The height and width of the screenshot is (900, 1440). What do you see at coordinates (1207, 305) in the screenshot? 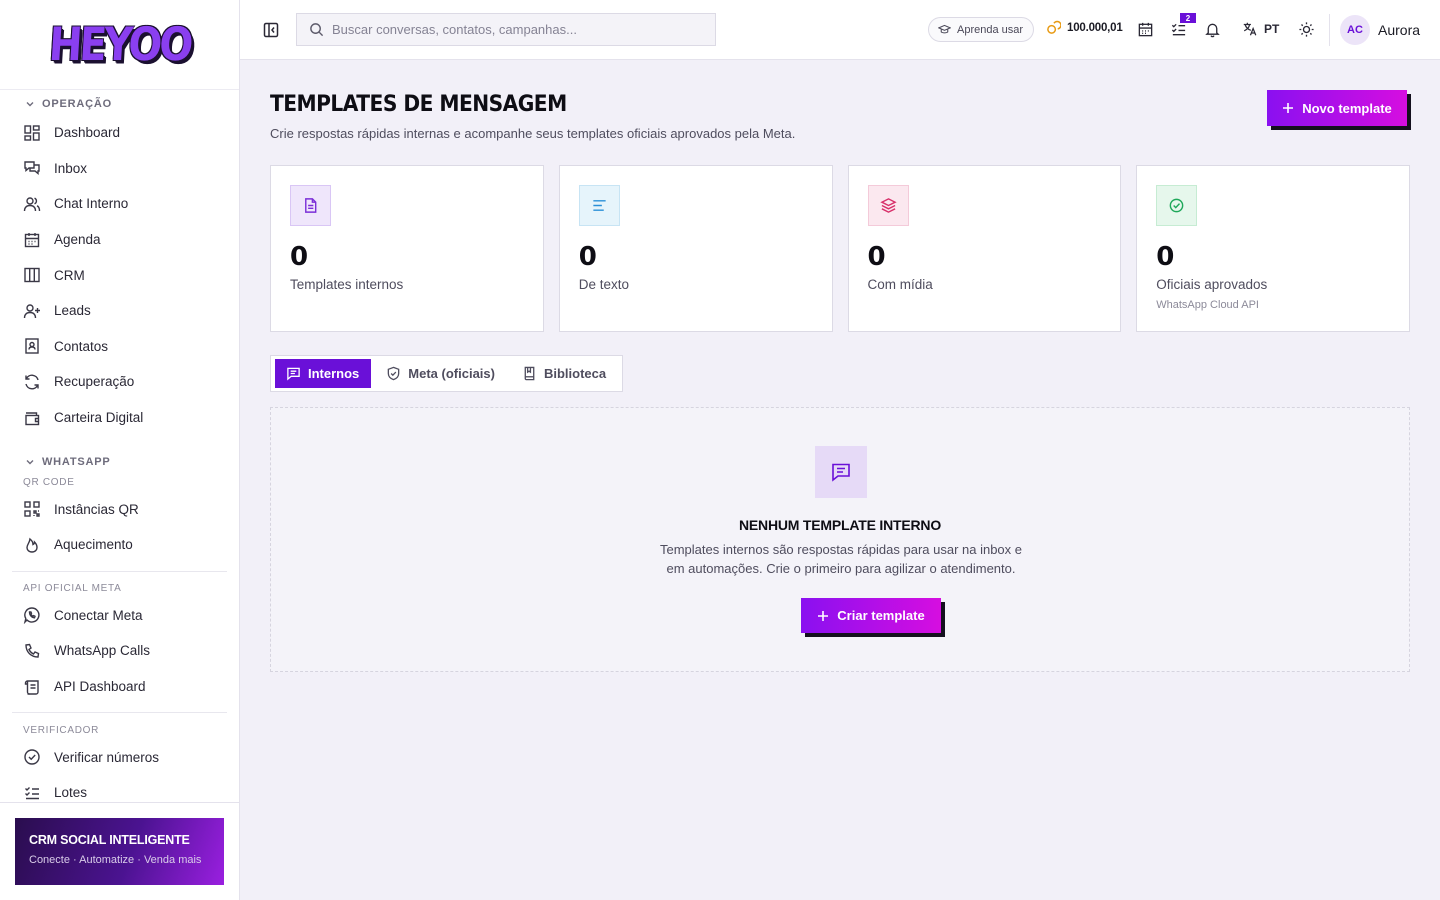
I see `stat-note: WhatsApp Cloud API` at bounding box center [1207, 305].